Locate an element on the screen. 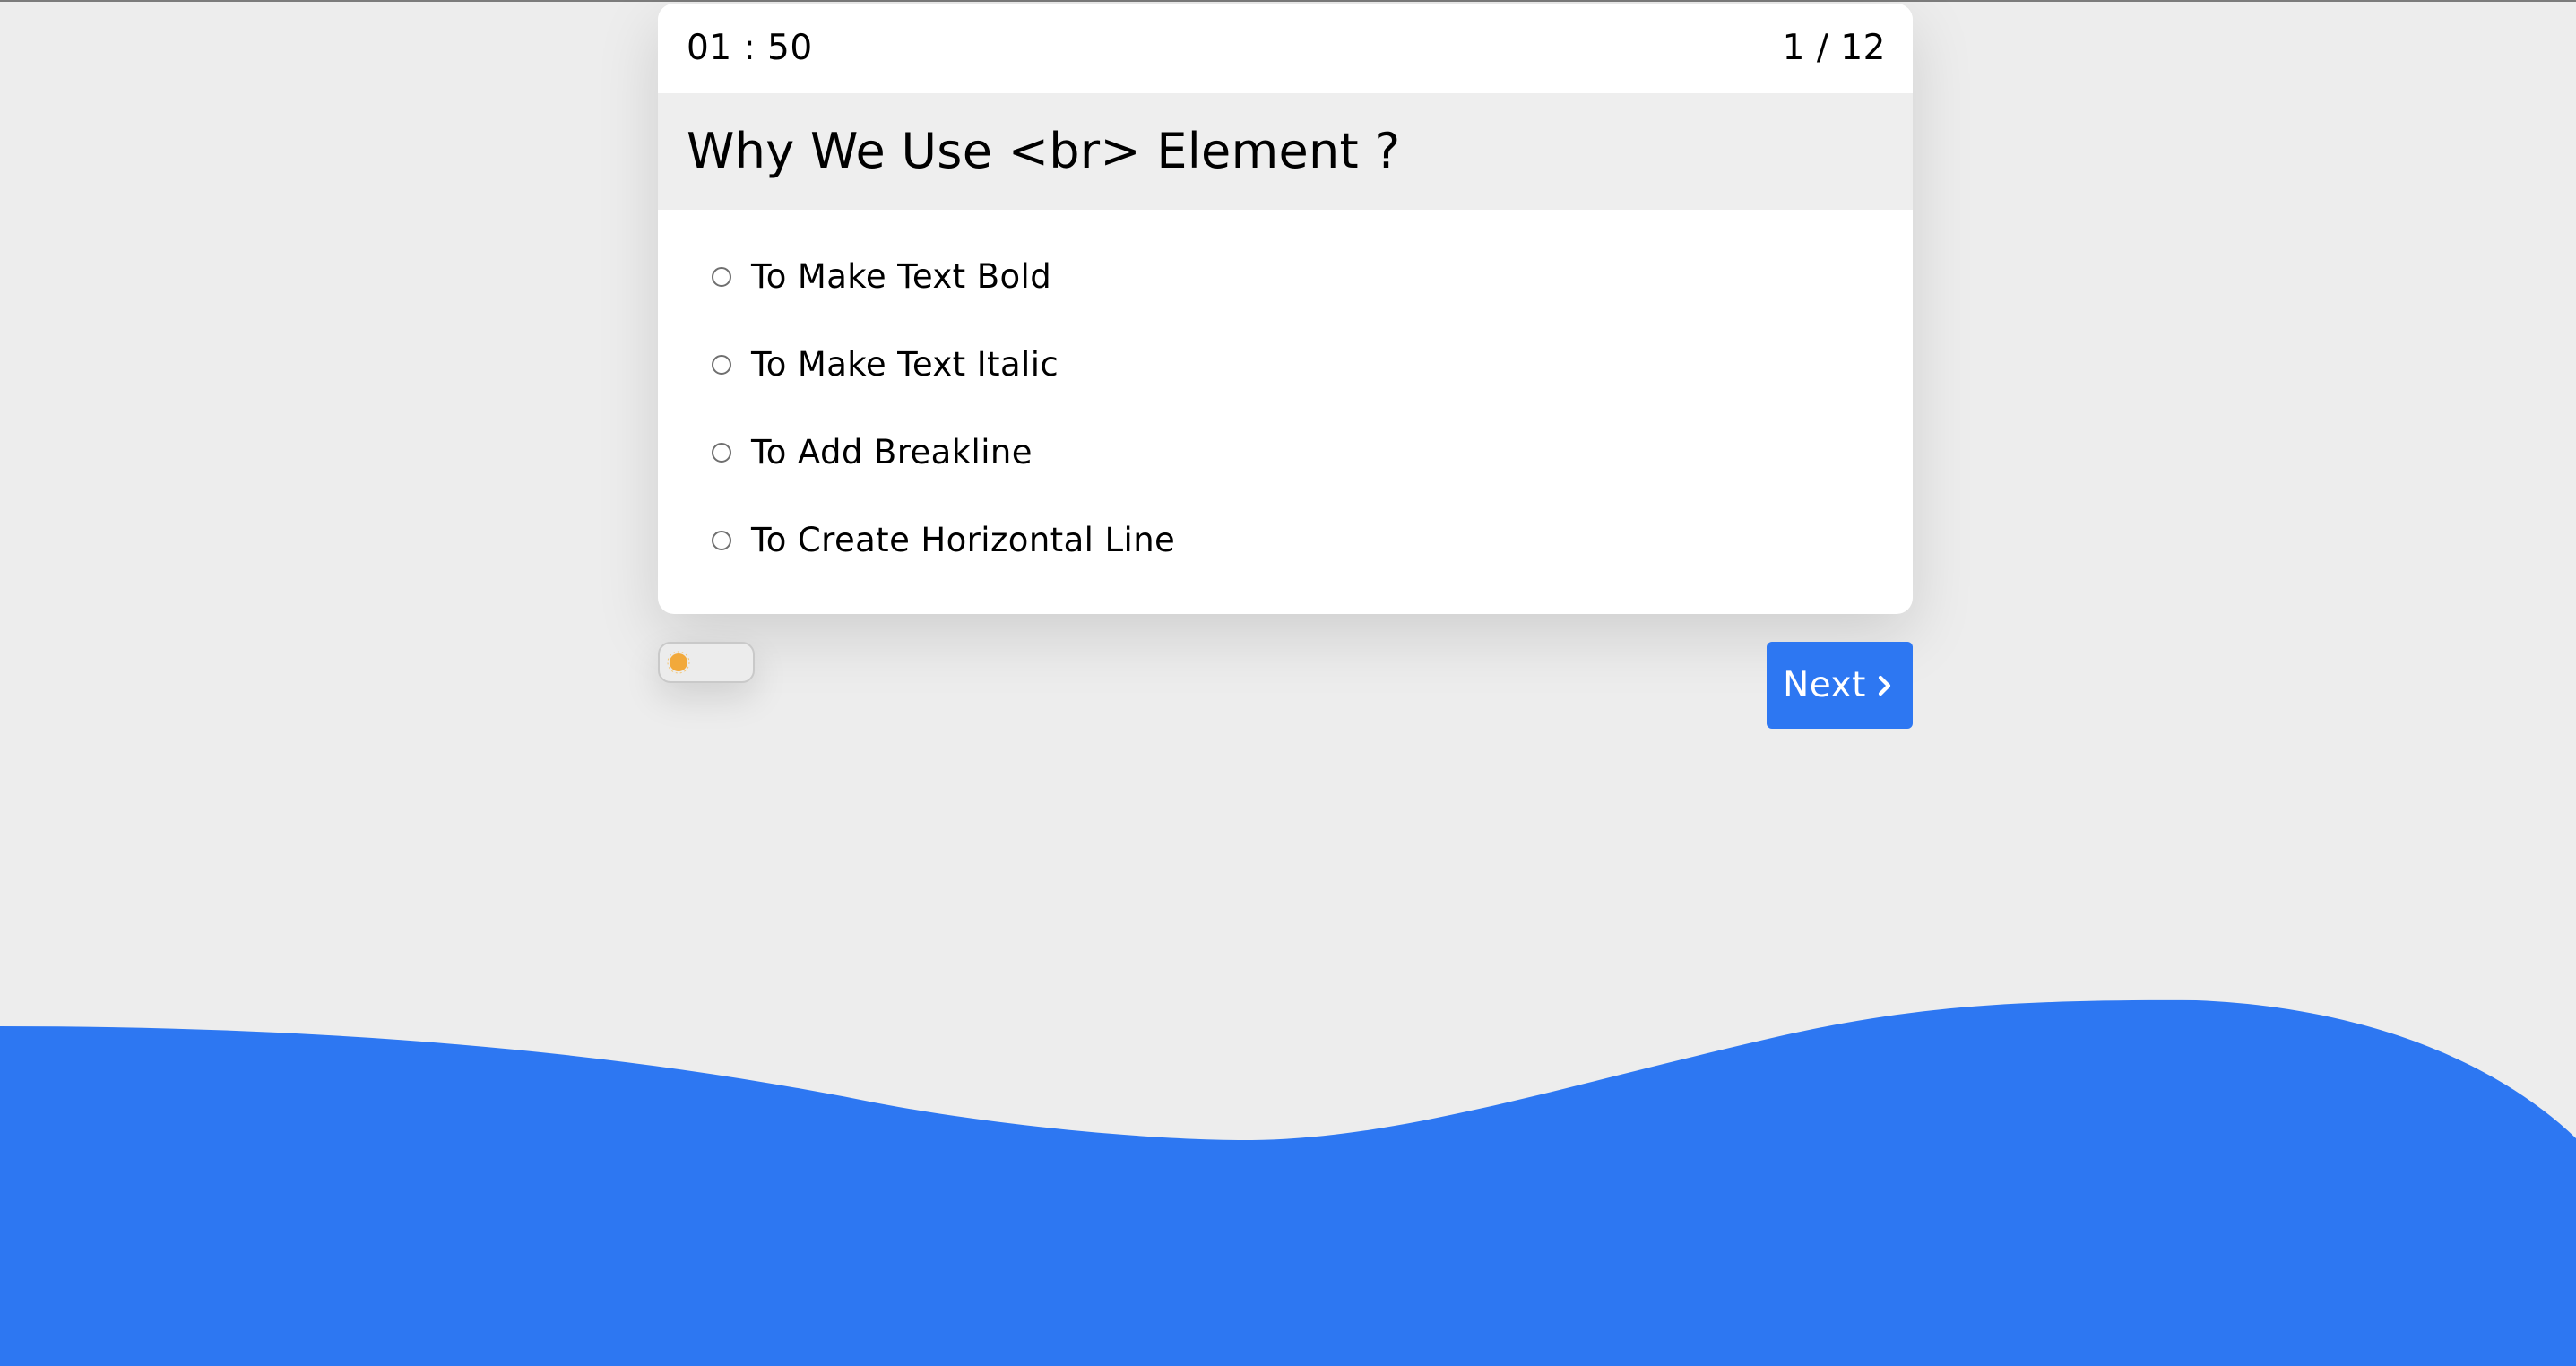 The image size is (2576, 1366). answer-option-label: To Add Breakline is located at coordinates (892, 452).